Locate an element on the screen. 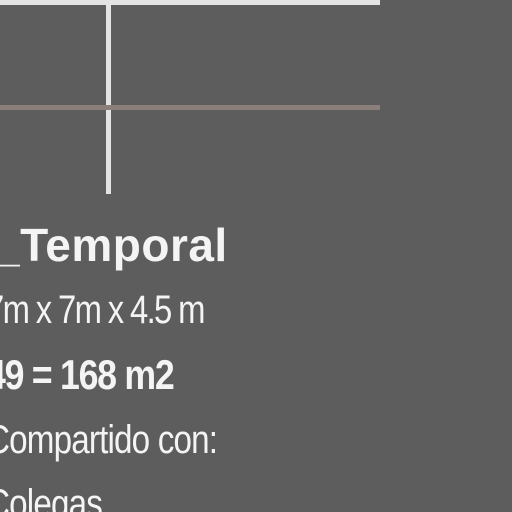 Image resolution: width=512 pixels, height=512 pixels. plan-wall-top is located at coordinates (190, 2).